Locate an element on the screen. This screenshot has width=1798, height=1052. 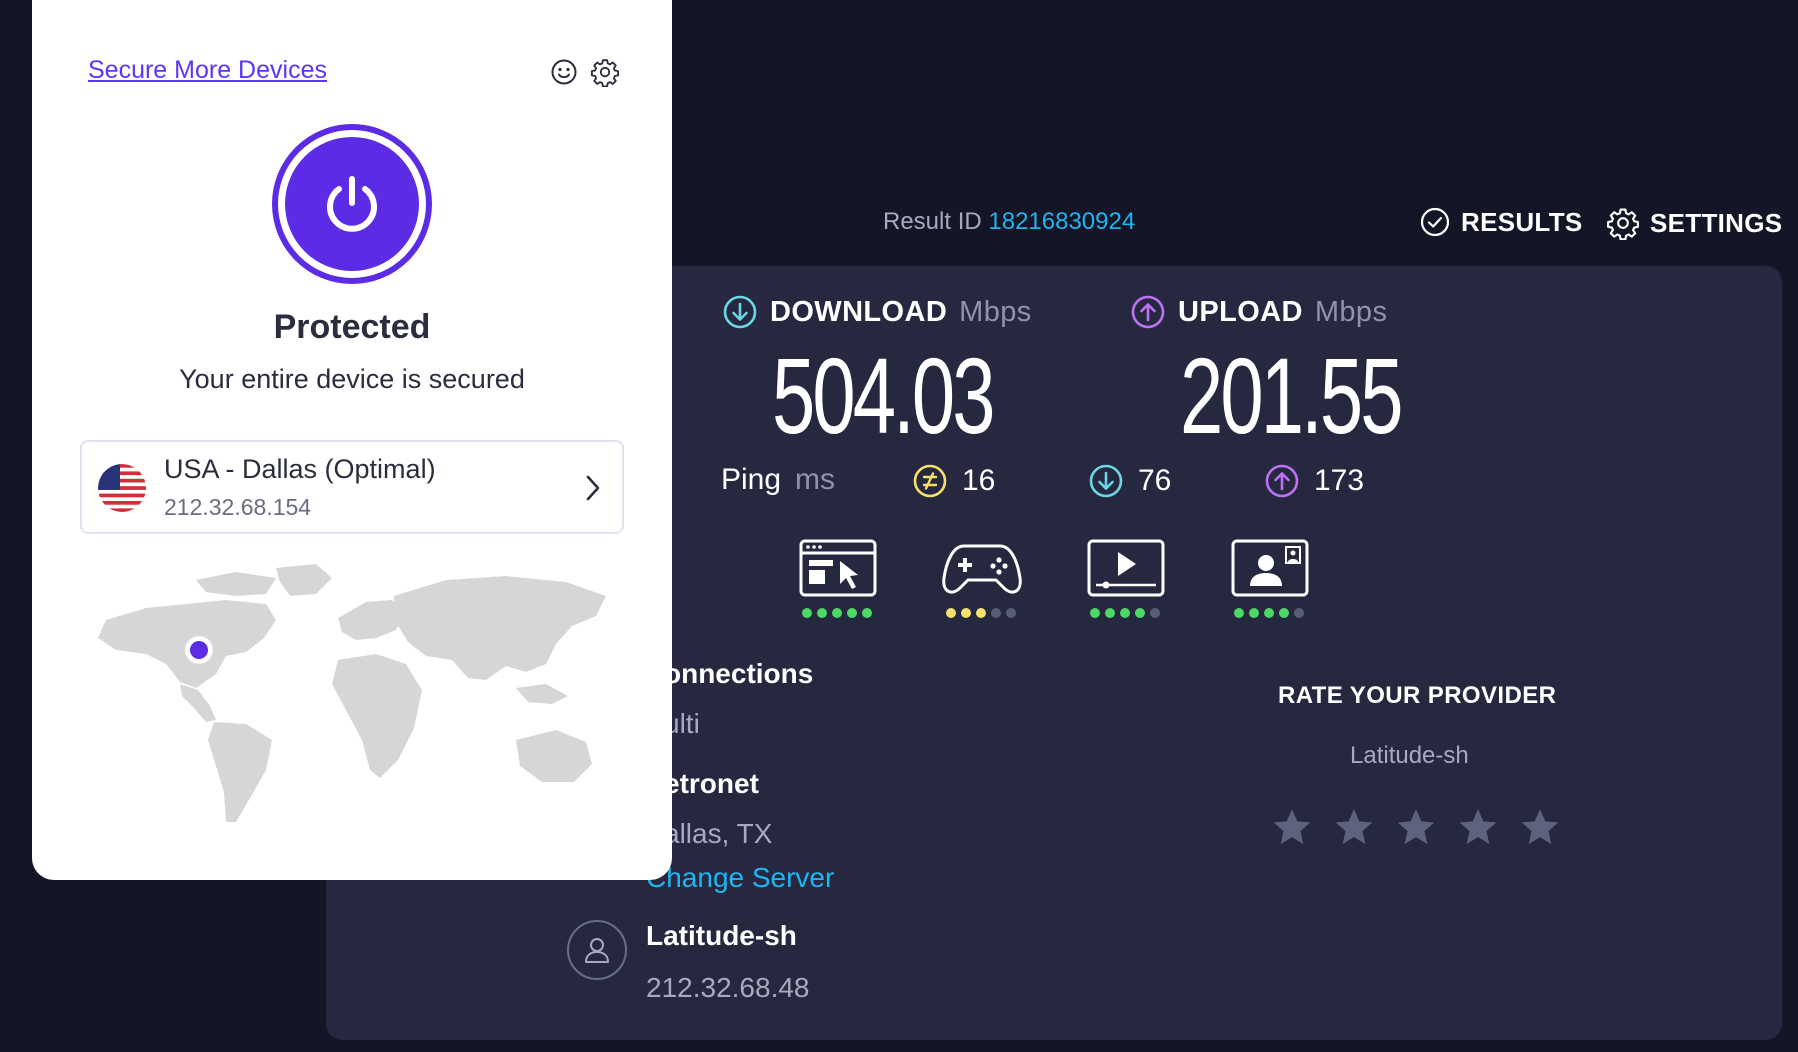
gaming-icon is located at coordinates (982, 569).